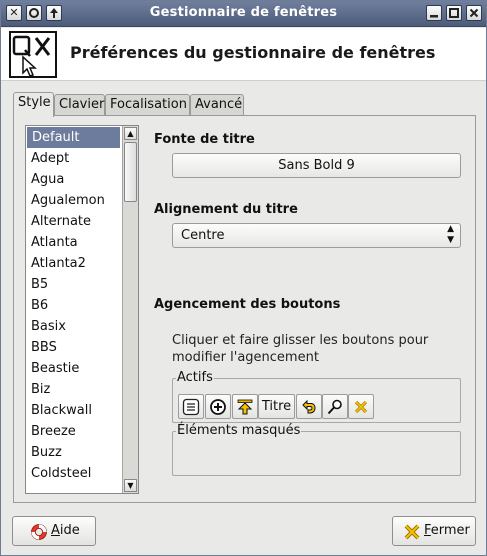 The height and width of the screenshot is (556, 487). Describe the element at coordinates (39, 532) in the screenshot. I see `help-lifebuoy-icon` at that location.